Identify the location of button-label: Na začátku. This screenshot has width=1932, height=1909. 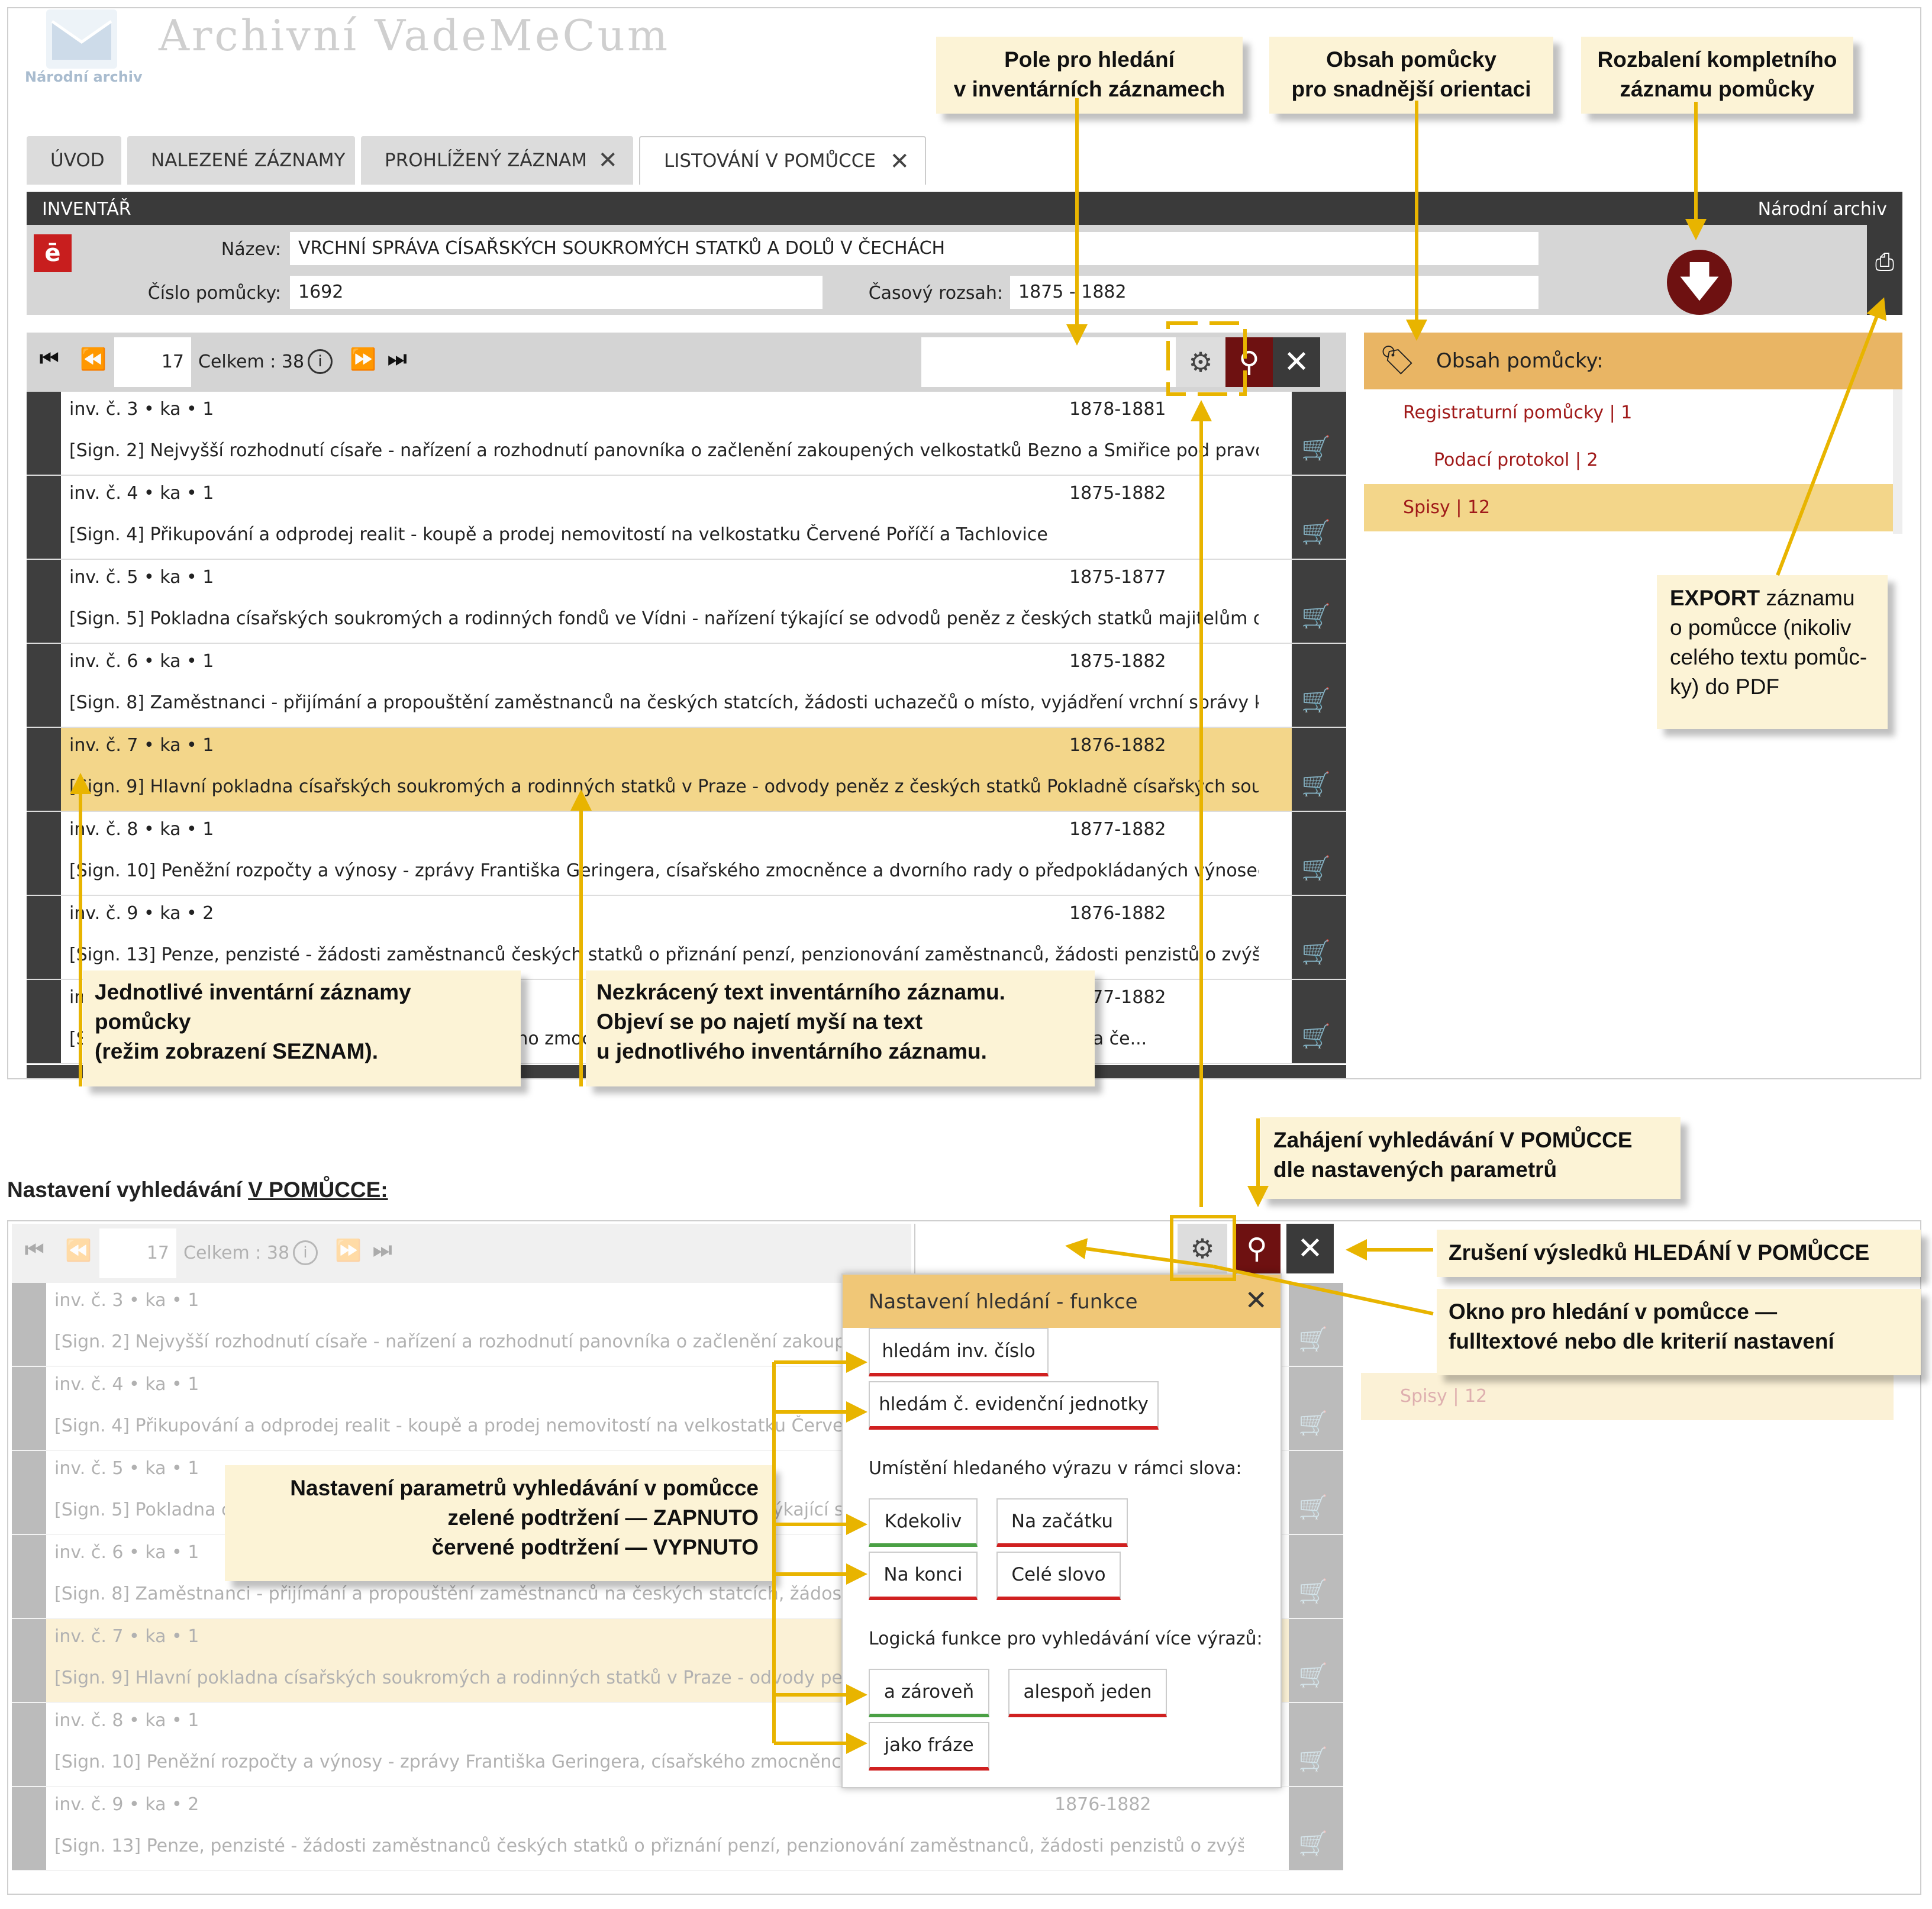
(1062, 1521).